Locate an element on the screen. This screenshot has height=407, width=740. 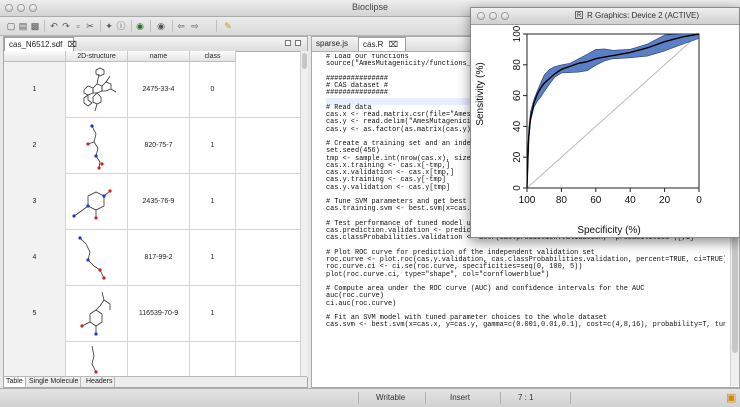
tab-sparse-js: sparse.js is located at coordinates (335, 44).